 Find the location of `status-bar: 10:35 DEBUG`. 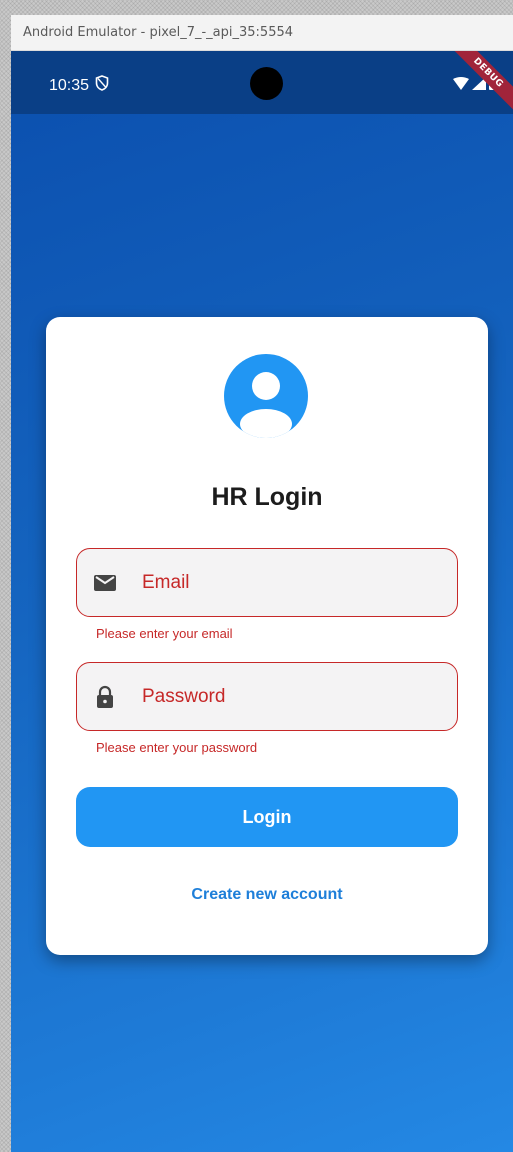

status-bar: 10:35 DEBUG is located at coordinates (262, 84).